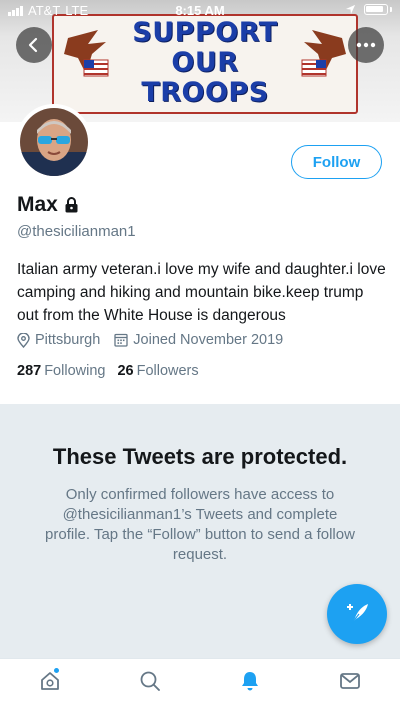  Describe the element at coordinates (23, 340) in the screenshot. I see `location-pin-icon` at that location.